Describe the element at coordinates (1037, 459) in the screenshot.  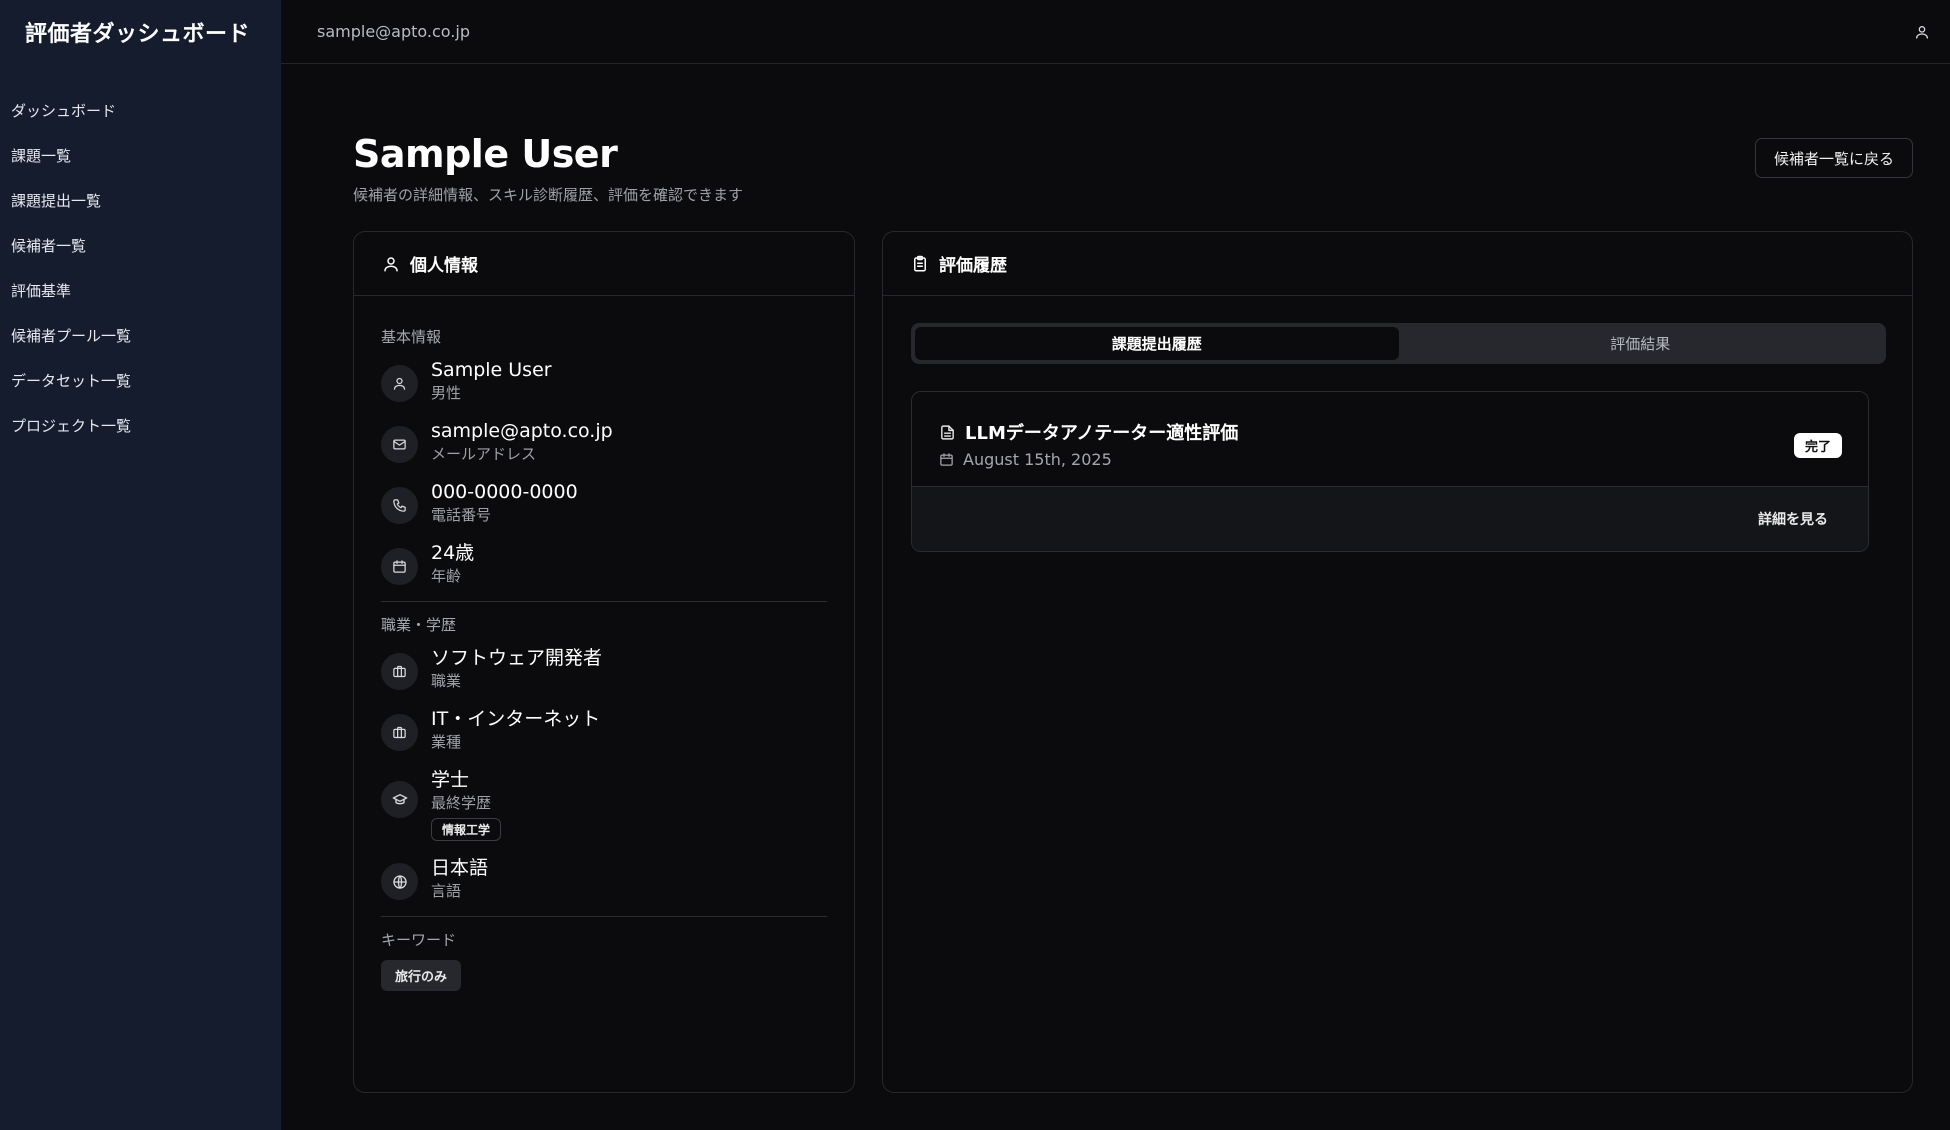
I see `task-date: August 15th, 2025` at that location.